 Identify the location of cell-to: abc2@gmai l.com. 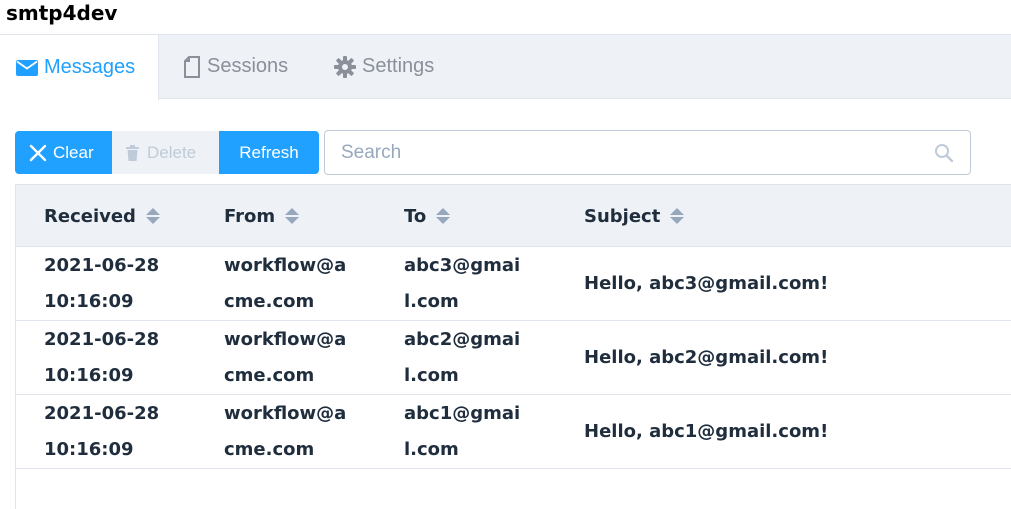
(479, 358).